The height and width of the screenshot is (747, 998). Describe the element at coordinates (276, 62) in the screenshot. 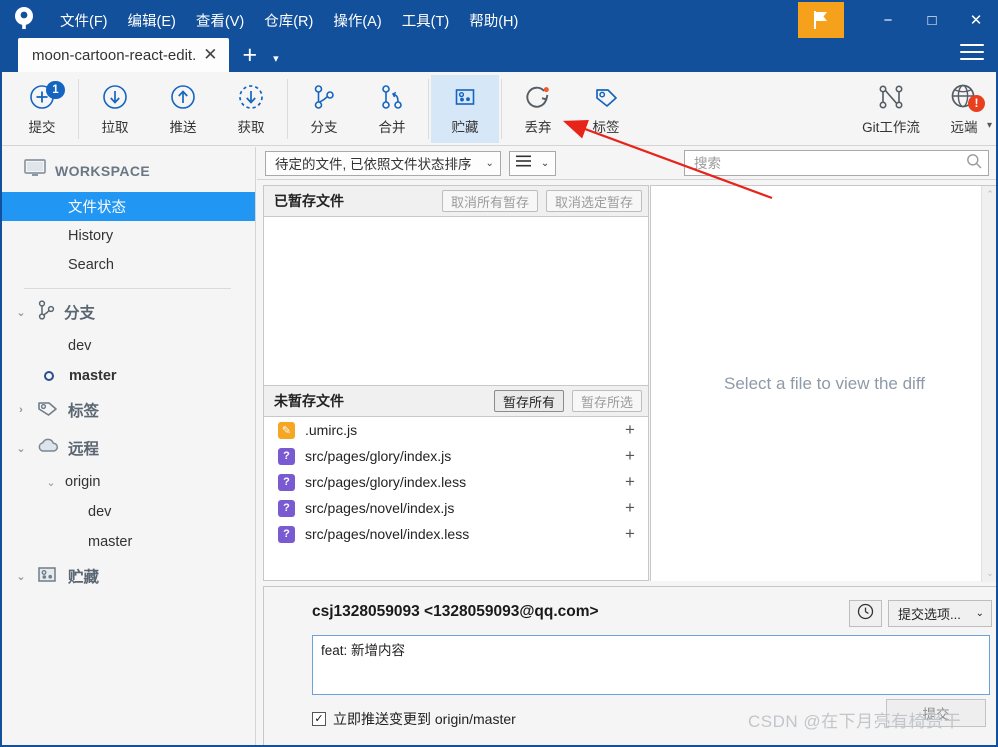

I see `chevron-down-icon: ▾` at that location.